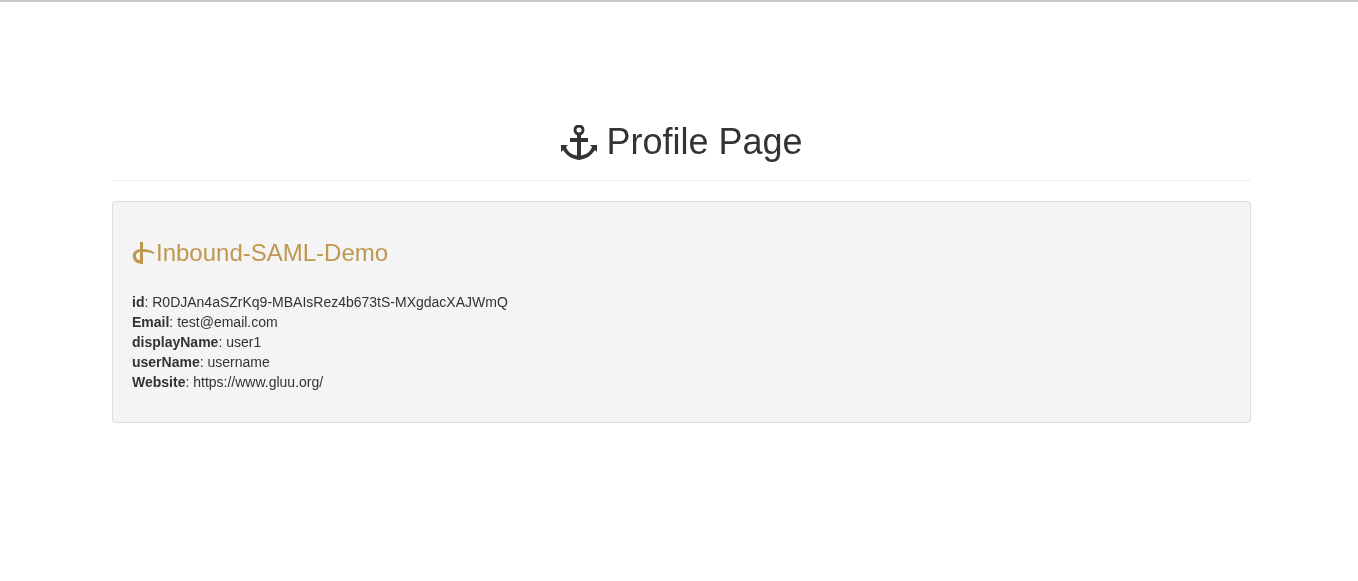 The height and width of the screenshot is (581, 1358). Describe the element at coordinates (579, 143) in the screenshot. I see `anchor-icon` at that location.